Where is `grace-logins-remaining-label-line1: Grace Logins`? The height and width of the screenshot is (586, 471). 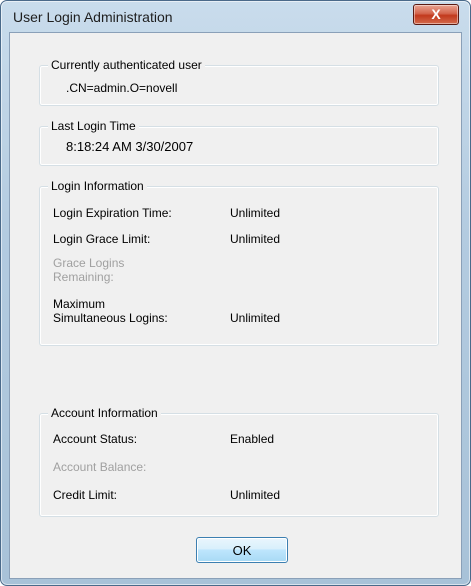 grace-logins-remaining-label-line1: Grace Logins is located at coordinates (89, 263).